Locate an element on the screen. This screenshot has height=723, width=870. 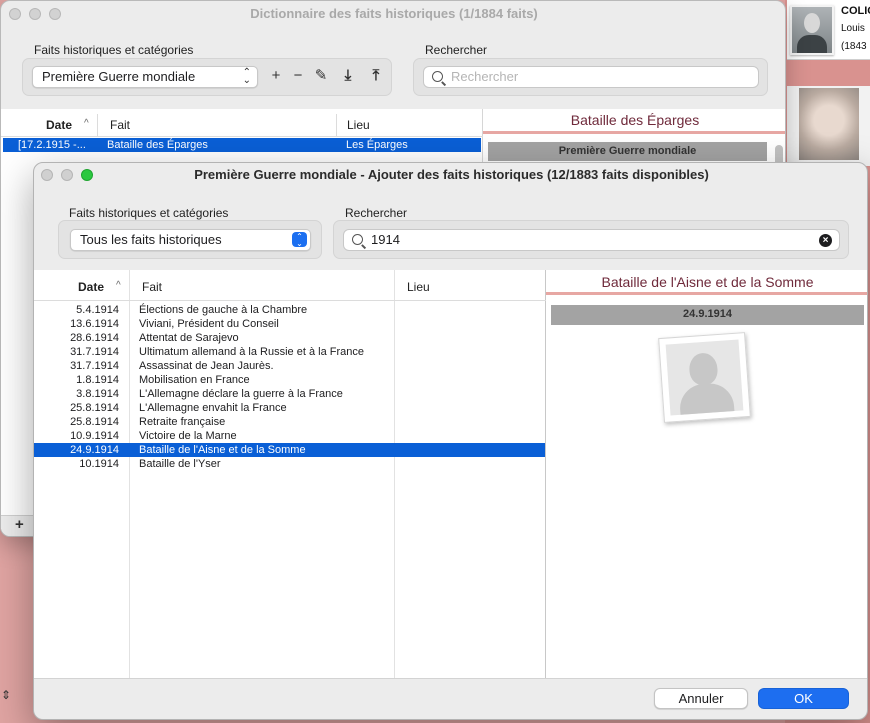
ok-button: OK is located at coordinates (803, 698).